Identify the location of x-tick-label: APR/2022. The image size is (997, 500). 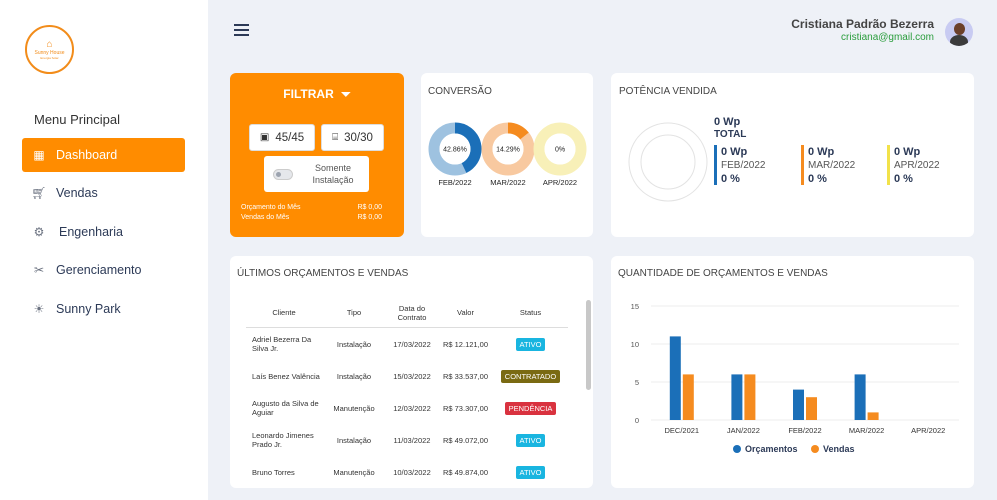
(928, 430).